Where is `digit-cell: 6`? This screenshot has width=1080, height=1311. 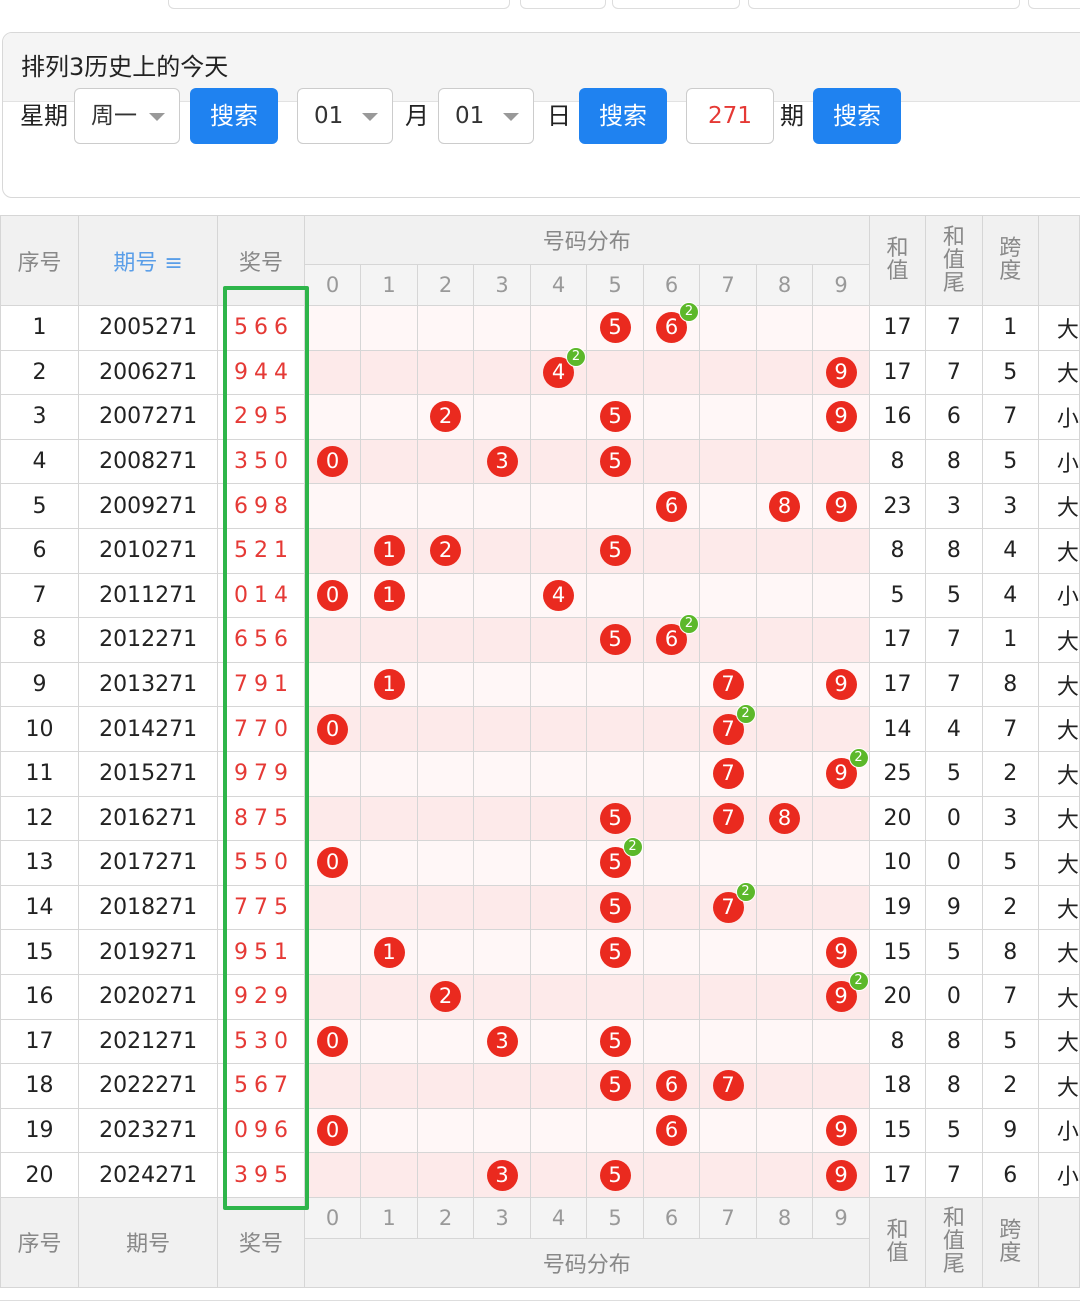 digit-cell: 6 is located at coordinates (671, 1130).